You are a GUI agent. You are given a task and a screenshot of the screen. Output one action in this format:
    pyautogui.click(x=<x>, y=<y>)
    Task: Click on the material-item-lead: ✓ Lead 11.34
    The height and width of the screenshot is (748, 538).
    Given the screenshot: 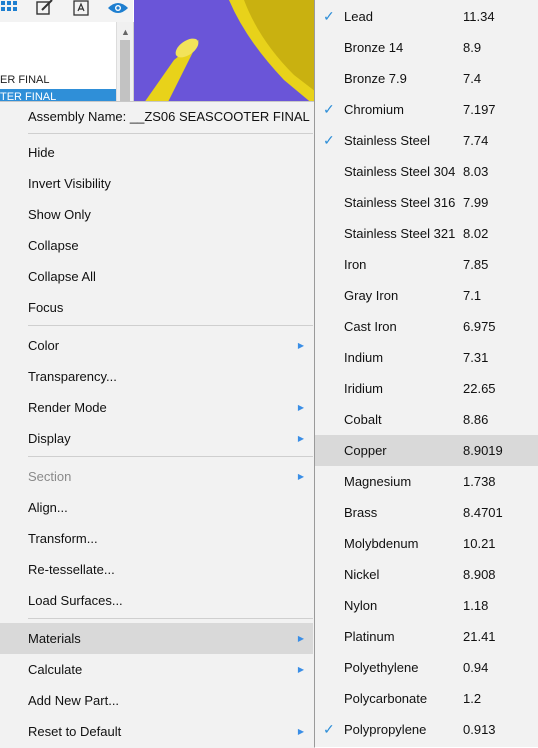 What is the action you would take?
    pyautogui.click(x=426, y=16)
    